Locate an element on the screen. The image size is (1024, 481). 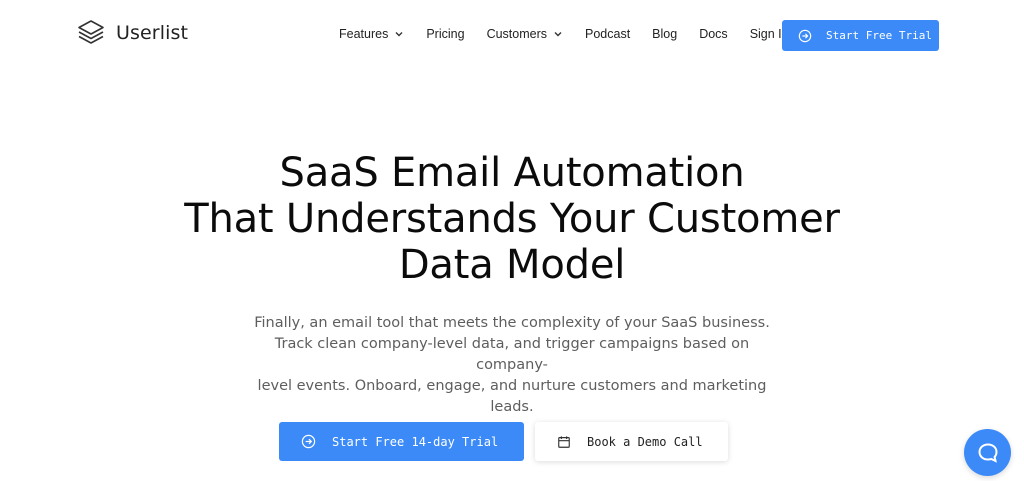
stacked-layers-icon is located at coordinates (91, 32).